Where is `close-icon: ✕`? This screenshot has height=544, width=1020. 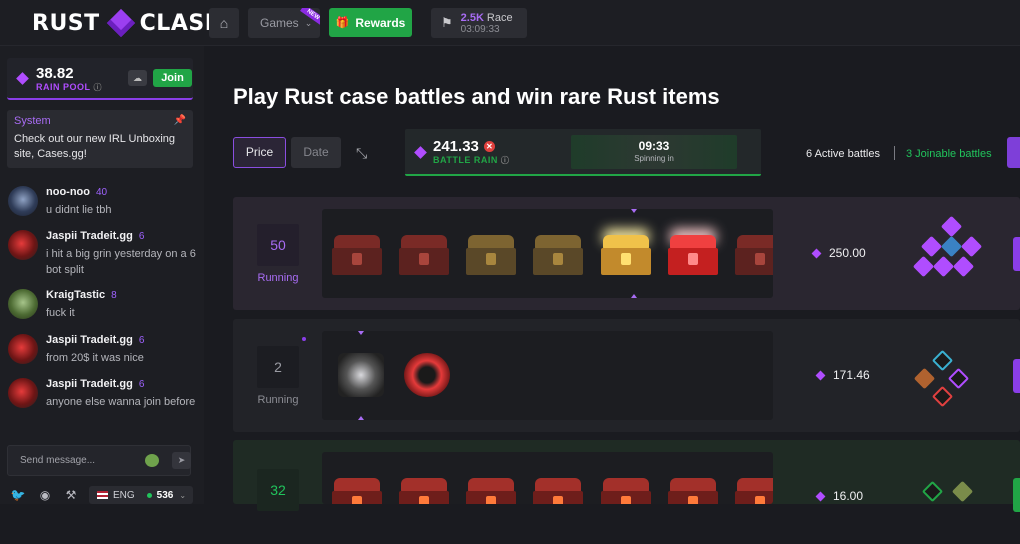
close-icon: ✕ is located at coordinates (489, 146).